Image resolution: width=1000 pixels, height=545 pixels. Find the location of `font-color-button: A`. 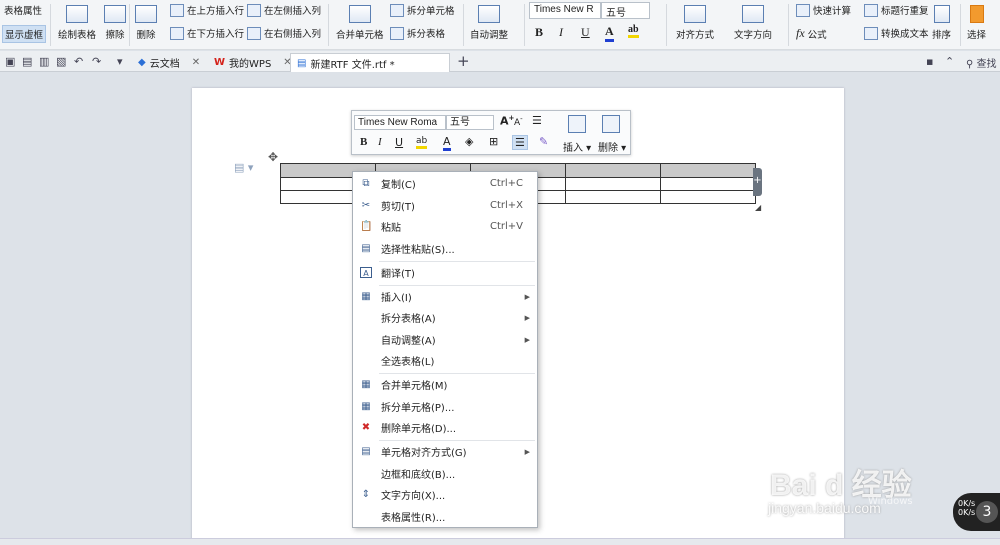

font-color-button: A is located at coordinates (609, 33).